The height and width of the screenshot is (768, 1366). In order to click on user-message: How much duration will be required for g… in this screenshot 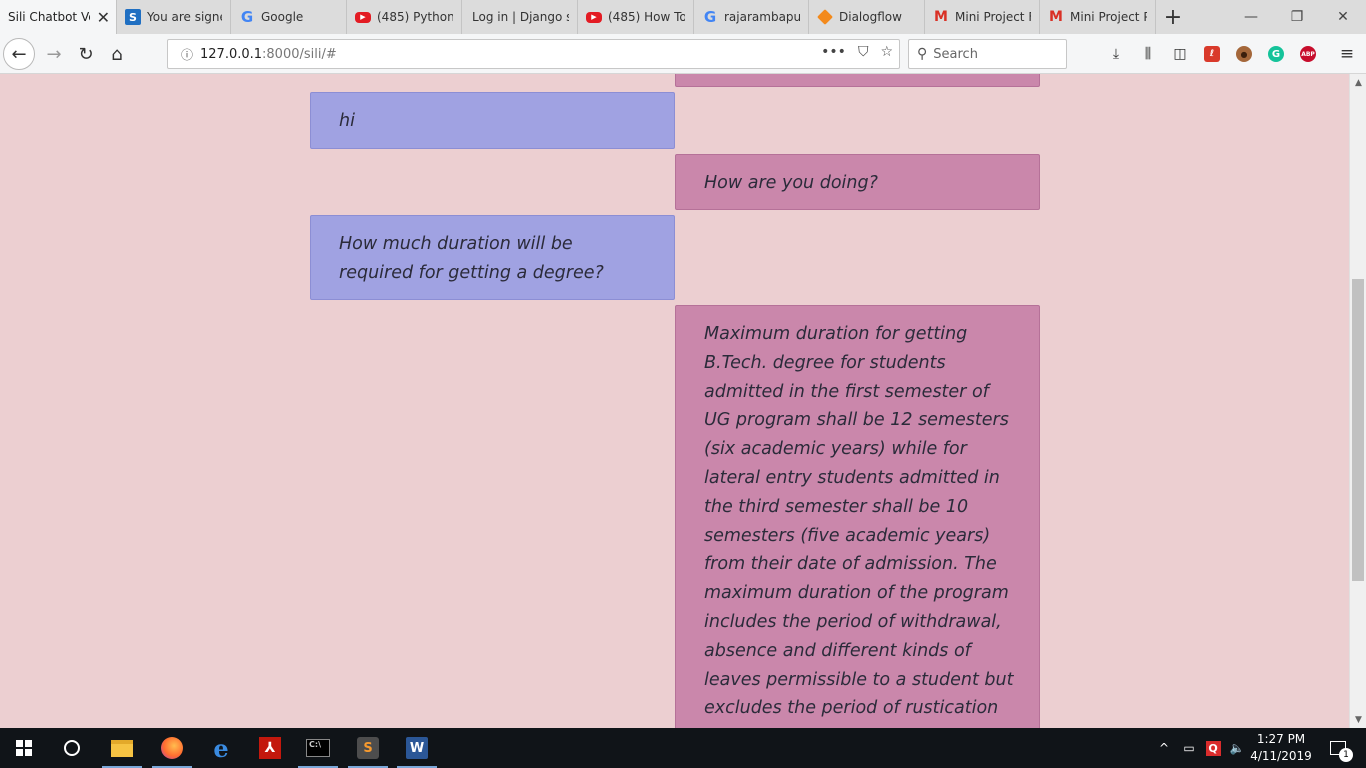, I will do `click(492, 257)`.